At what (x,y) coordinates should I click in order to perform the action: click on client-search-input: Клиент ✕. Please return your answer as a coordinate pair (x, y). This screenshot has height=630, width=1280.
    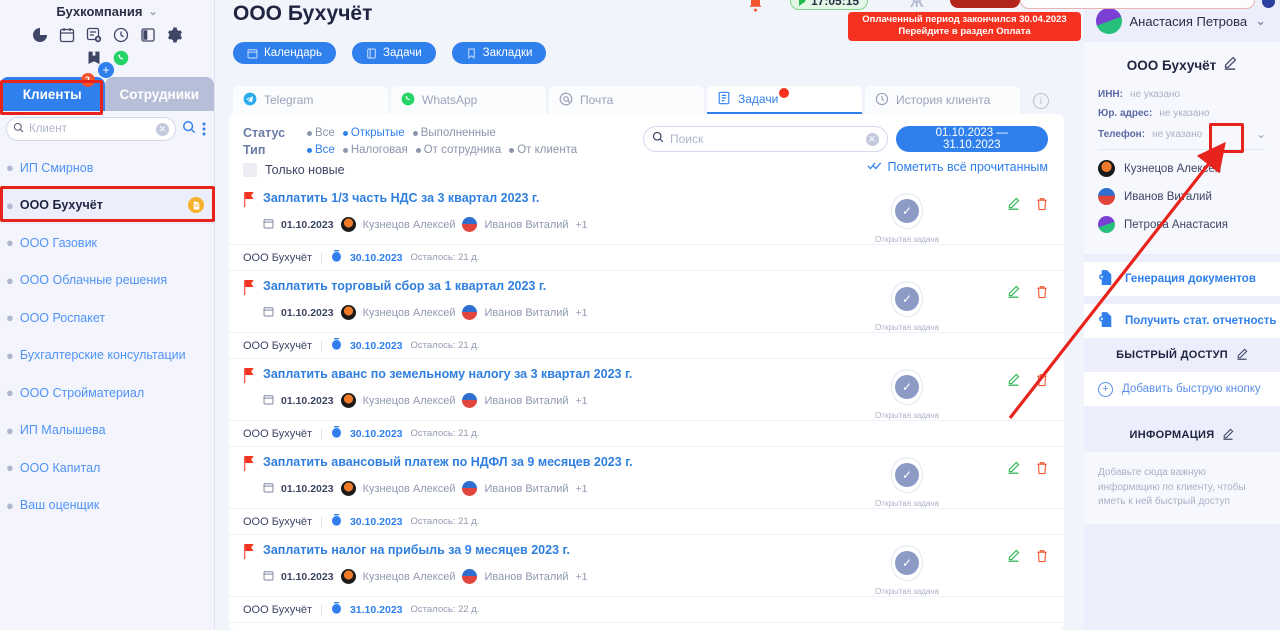
    Looking at the image, I should click on (91, 129).